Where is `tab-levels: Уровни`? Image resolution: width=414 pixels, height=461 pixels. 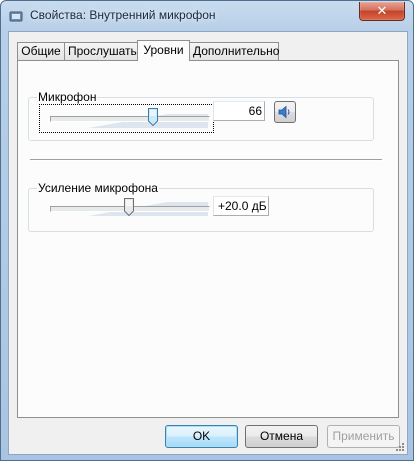 tab-levels: Уровни is located at coordinates (163, 50).